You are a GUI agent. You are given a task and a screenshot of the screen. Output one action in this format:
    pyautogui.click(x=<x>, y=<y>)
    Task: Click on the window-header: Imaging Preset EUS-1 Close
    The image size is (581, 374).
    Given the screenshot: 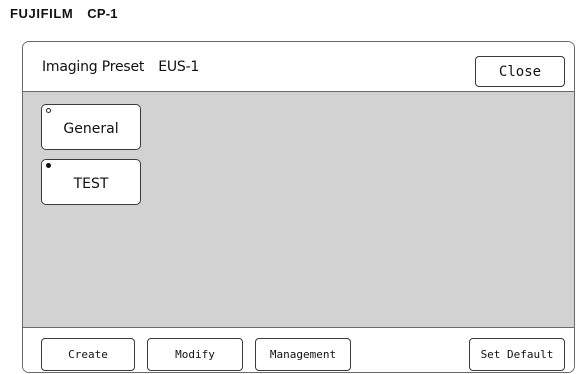 What is the action you would take?
    pyautogui.click(x=298, y=67)
    